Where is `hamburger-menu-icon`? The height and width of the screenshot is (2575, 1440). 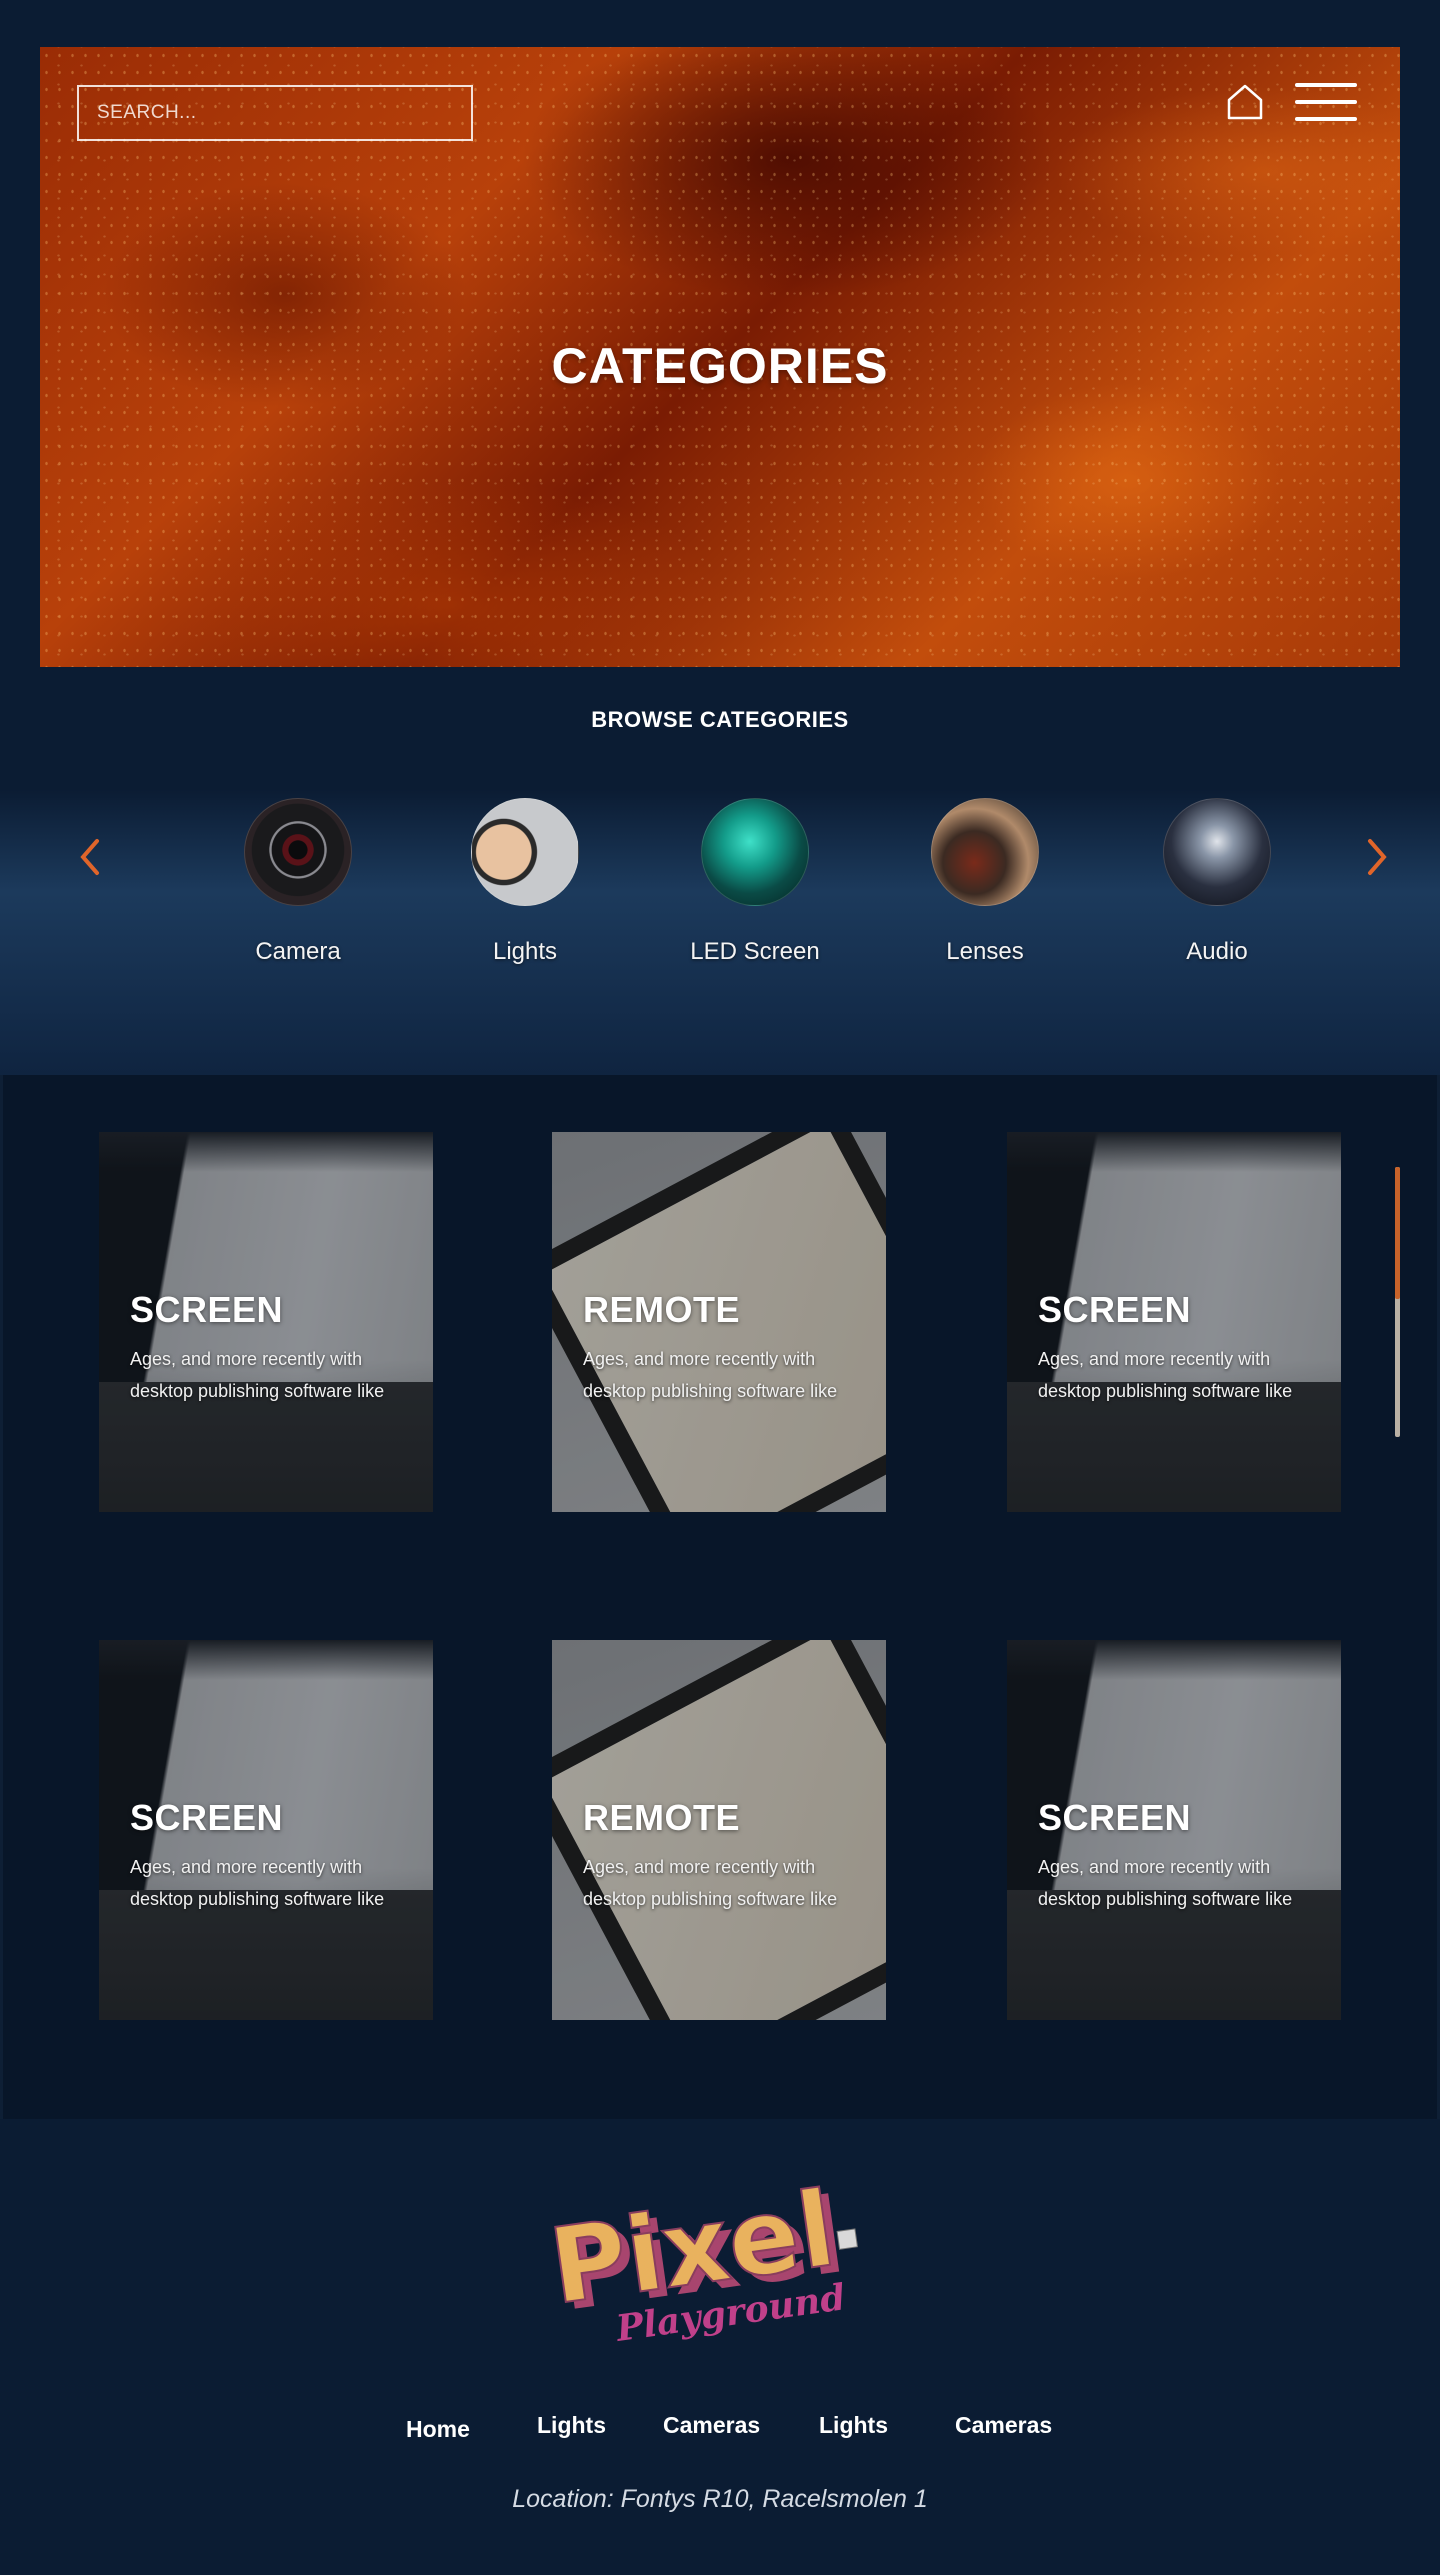 hamburger-menu-icon is located at coordinates (1326, 104).